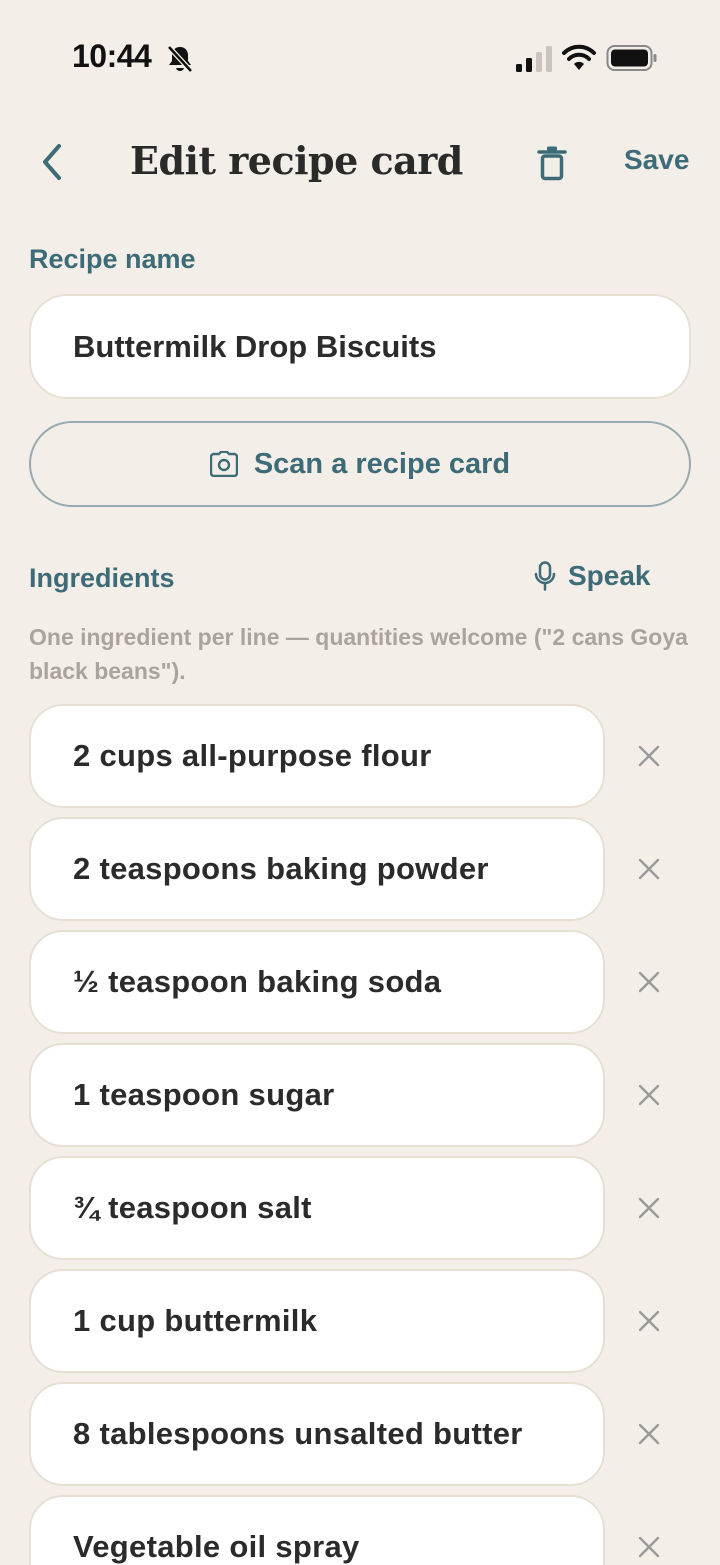  Describe the element at coordinates (656, 160) in the screenshot. I see `save-button: Save` at that location.